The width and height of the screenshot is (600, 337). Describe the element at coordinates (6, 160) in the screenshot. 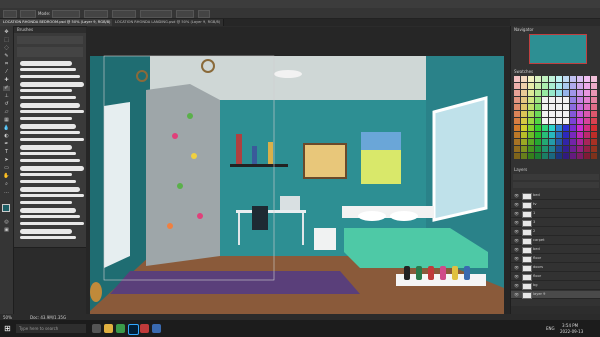

I see `path-select-tool-icon: ➤` at that location.